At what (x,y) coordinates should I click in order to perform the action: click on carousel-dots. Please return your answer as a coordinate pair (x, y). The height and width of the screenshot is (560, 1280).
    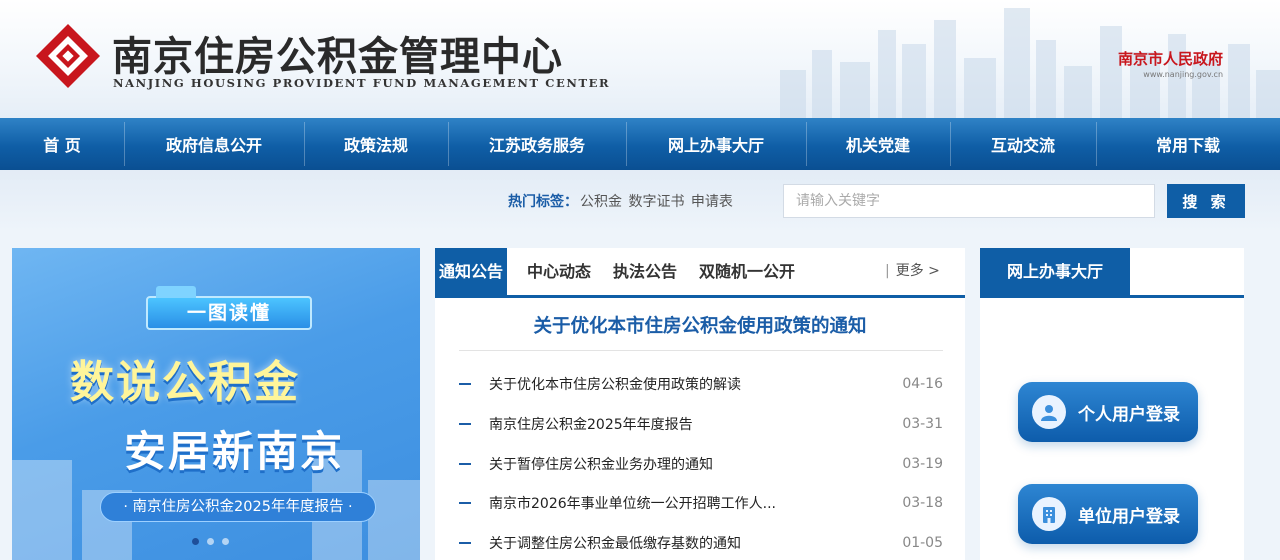
    Looking at the image, I should click on (210, 541).